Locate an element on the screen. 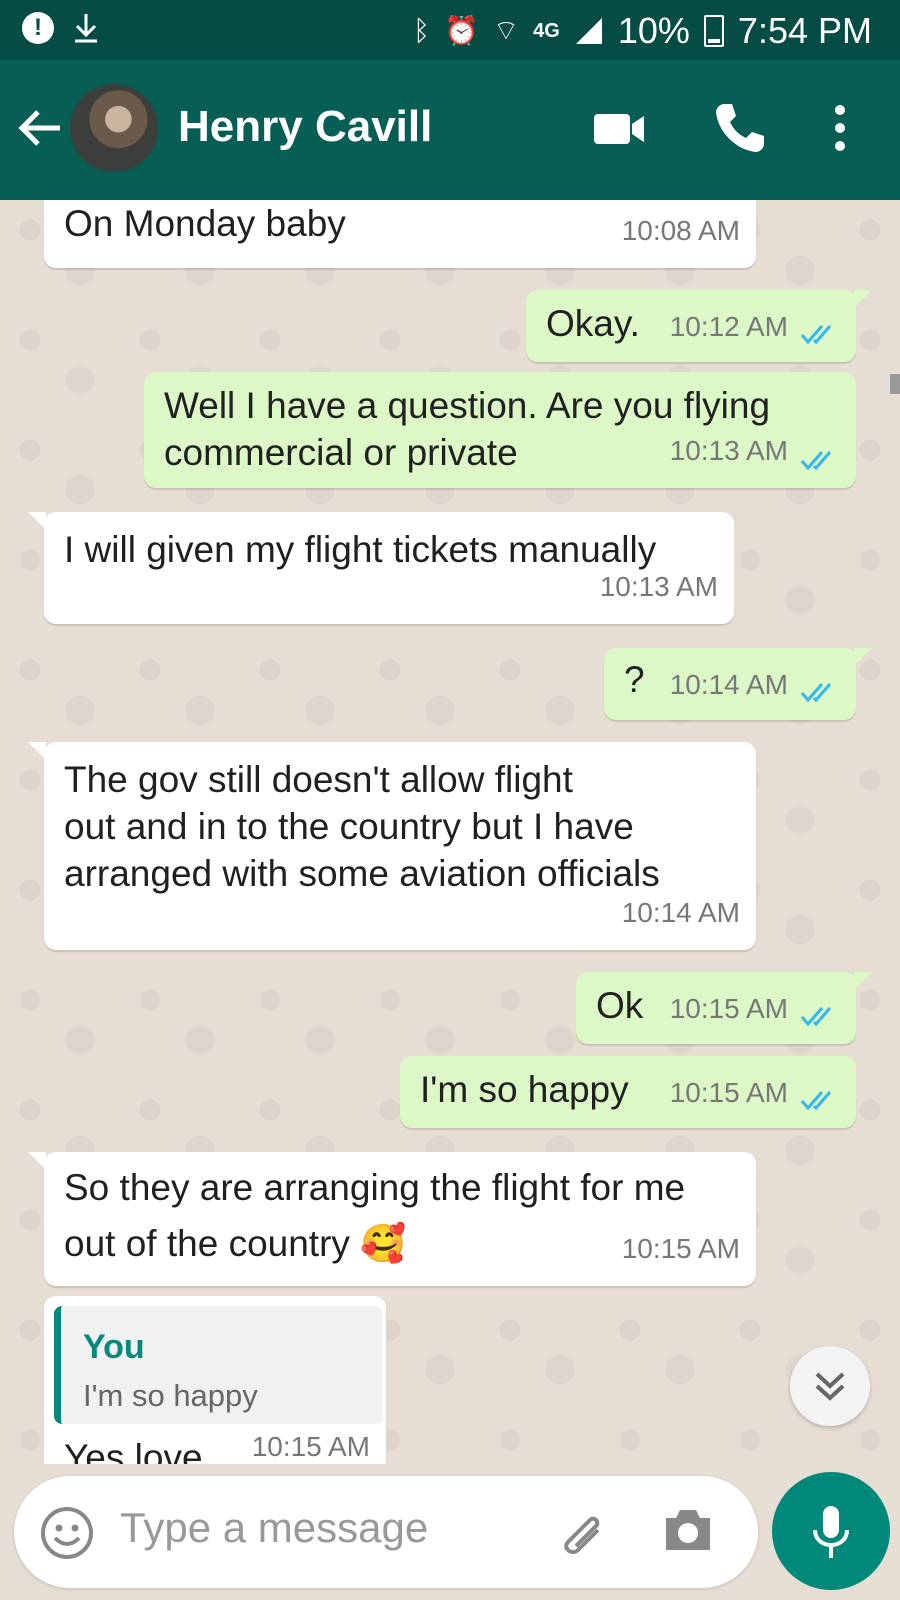 This screenshot has width=900, height=1600. message-input: Type a message is located at coordinates (274, 1528).